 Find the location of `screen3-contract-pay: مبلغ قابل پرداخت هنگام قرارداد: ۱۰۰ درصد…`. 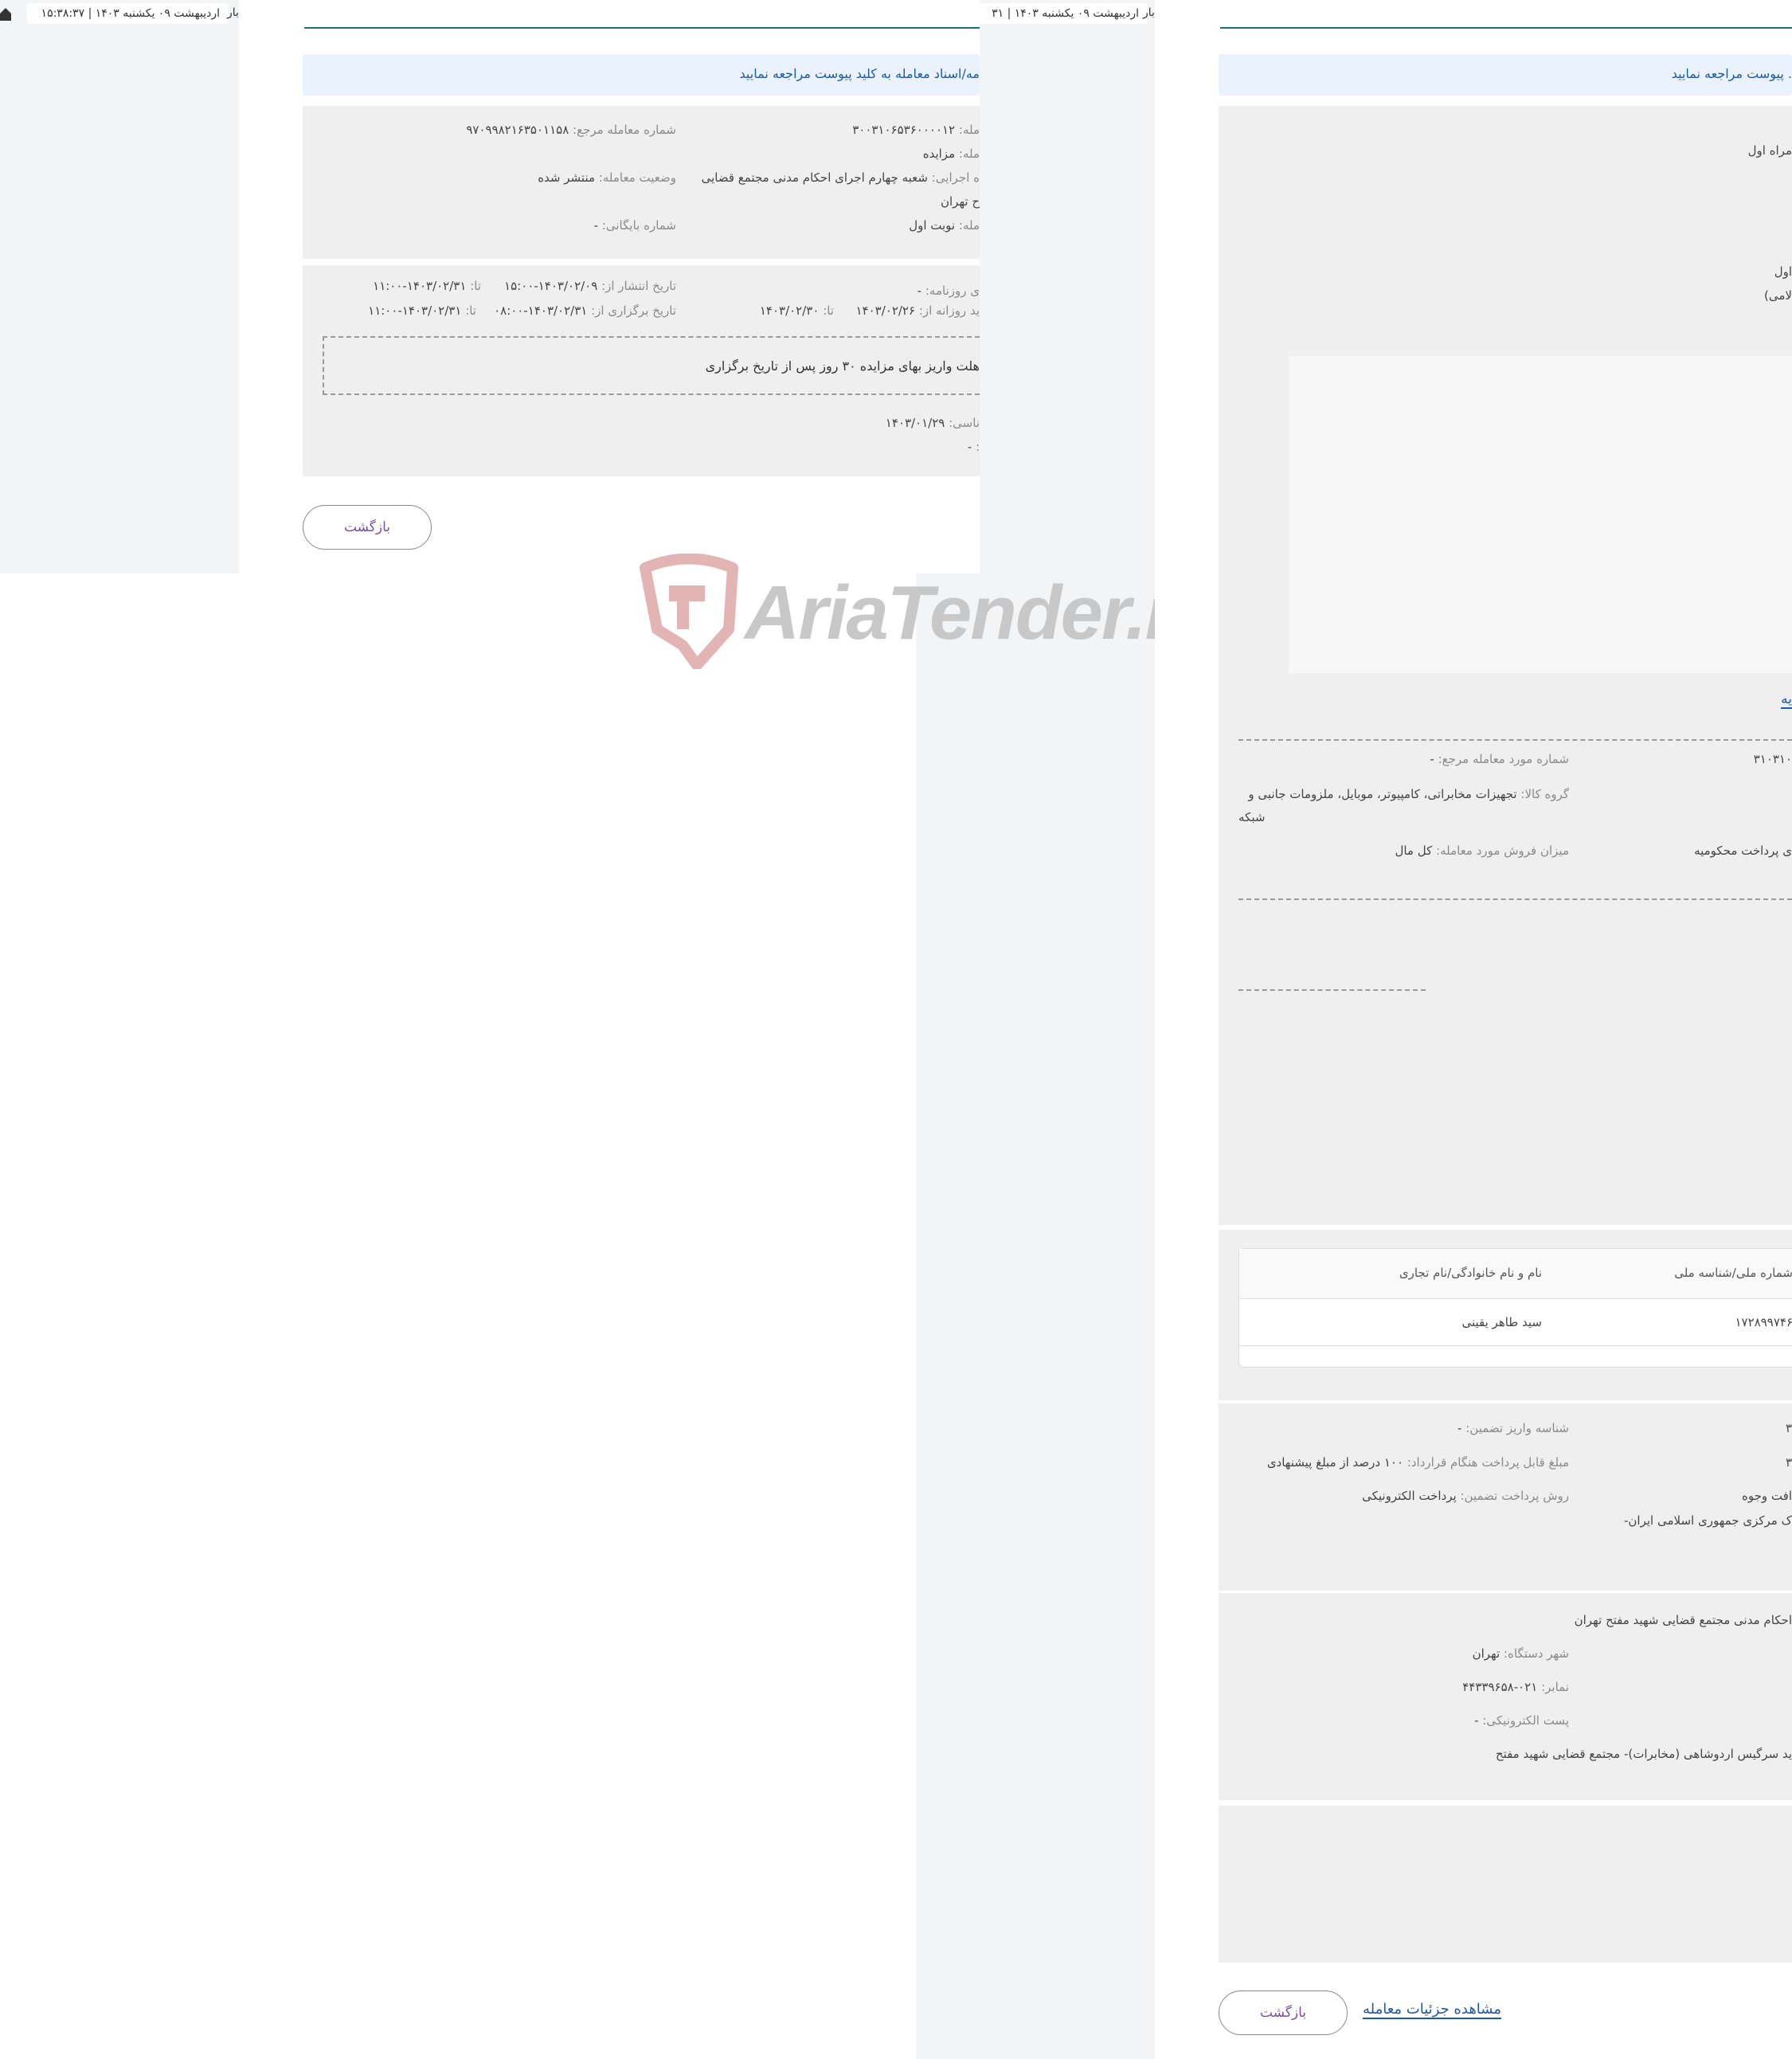

screen3-contract-pay: مبلغ قابل پرداخت هنگام قرارداد: ۱۰۰ درصد… is located at coordinates (1417, 1462).